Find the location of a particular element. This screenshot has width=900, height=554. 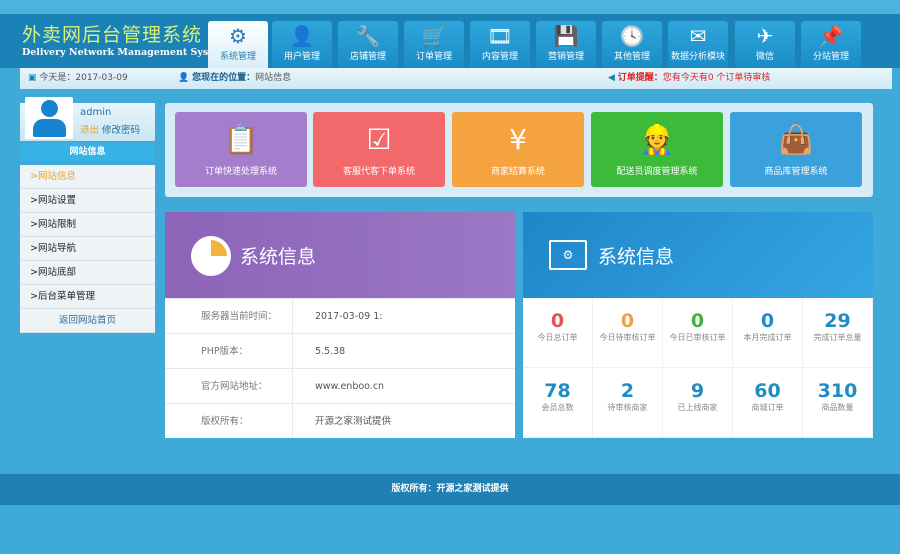

order-notice: ◀ 订单提醒：您有今天有0 个订单待审核 is located at coordinates (689, 78).